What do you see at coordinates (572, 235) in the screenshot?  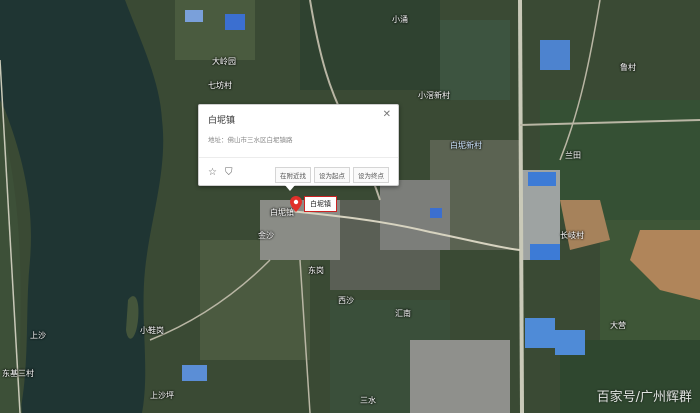 I see `map-label: 长岐村` at bounding box center [572, 235].